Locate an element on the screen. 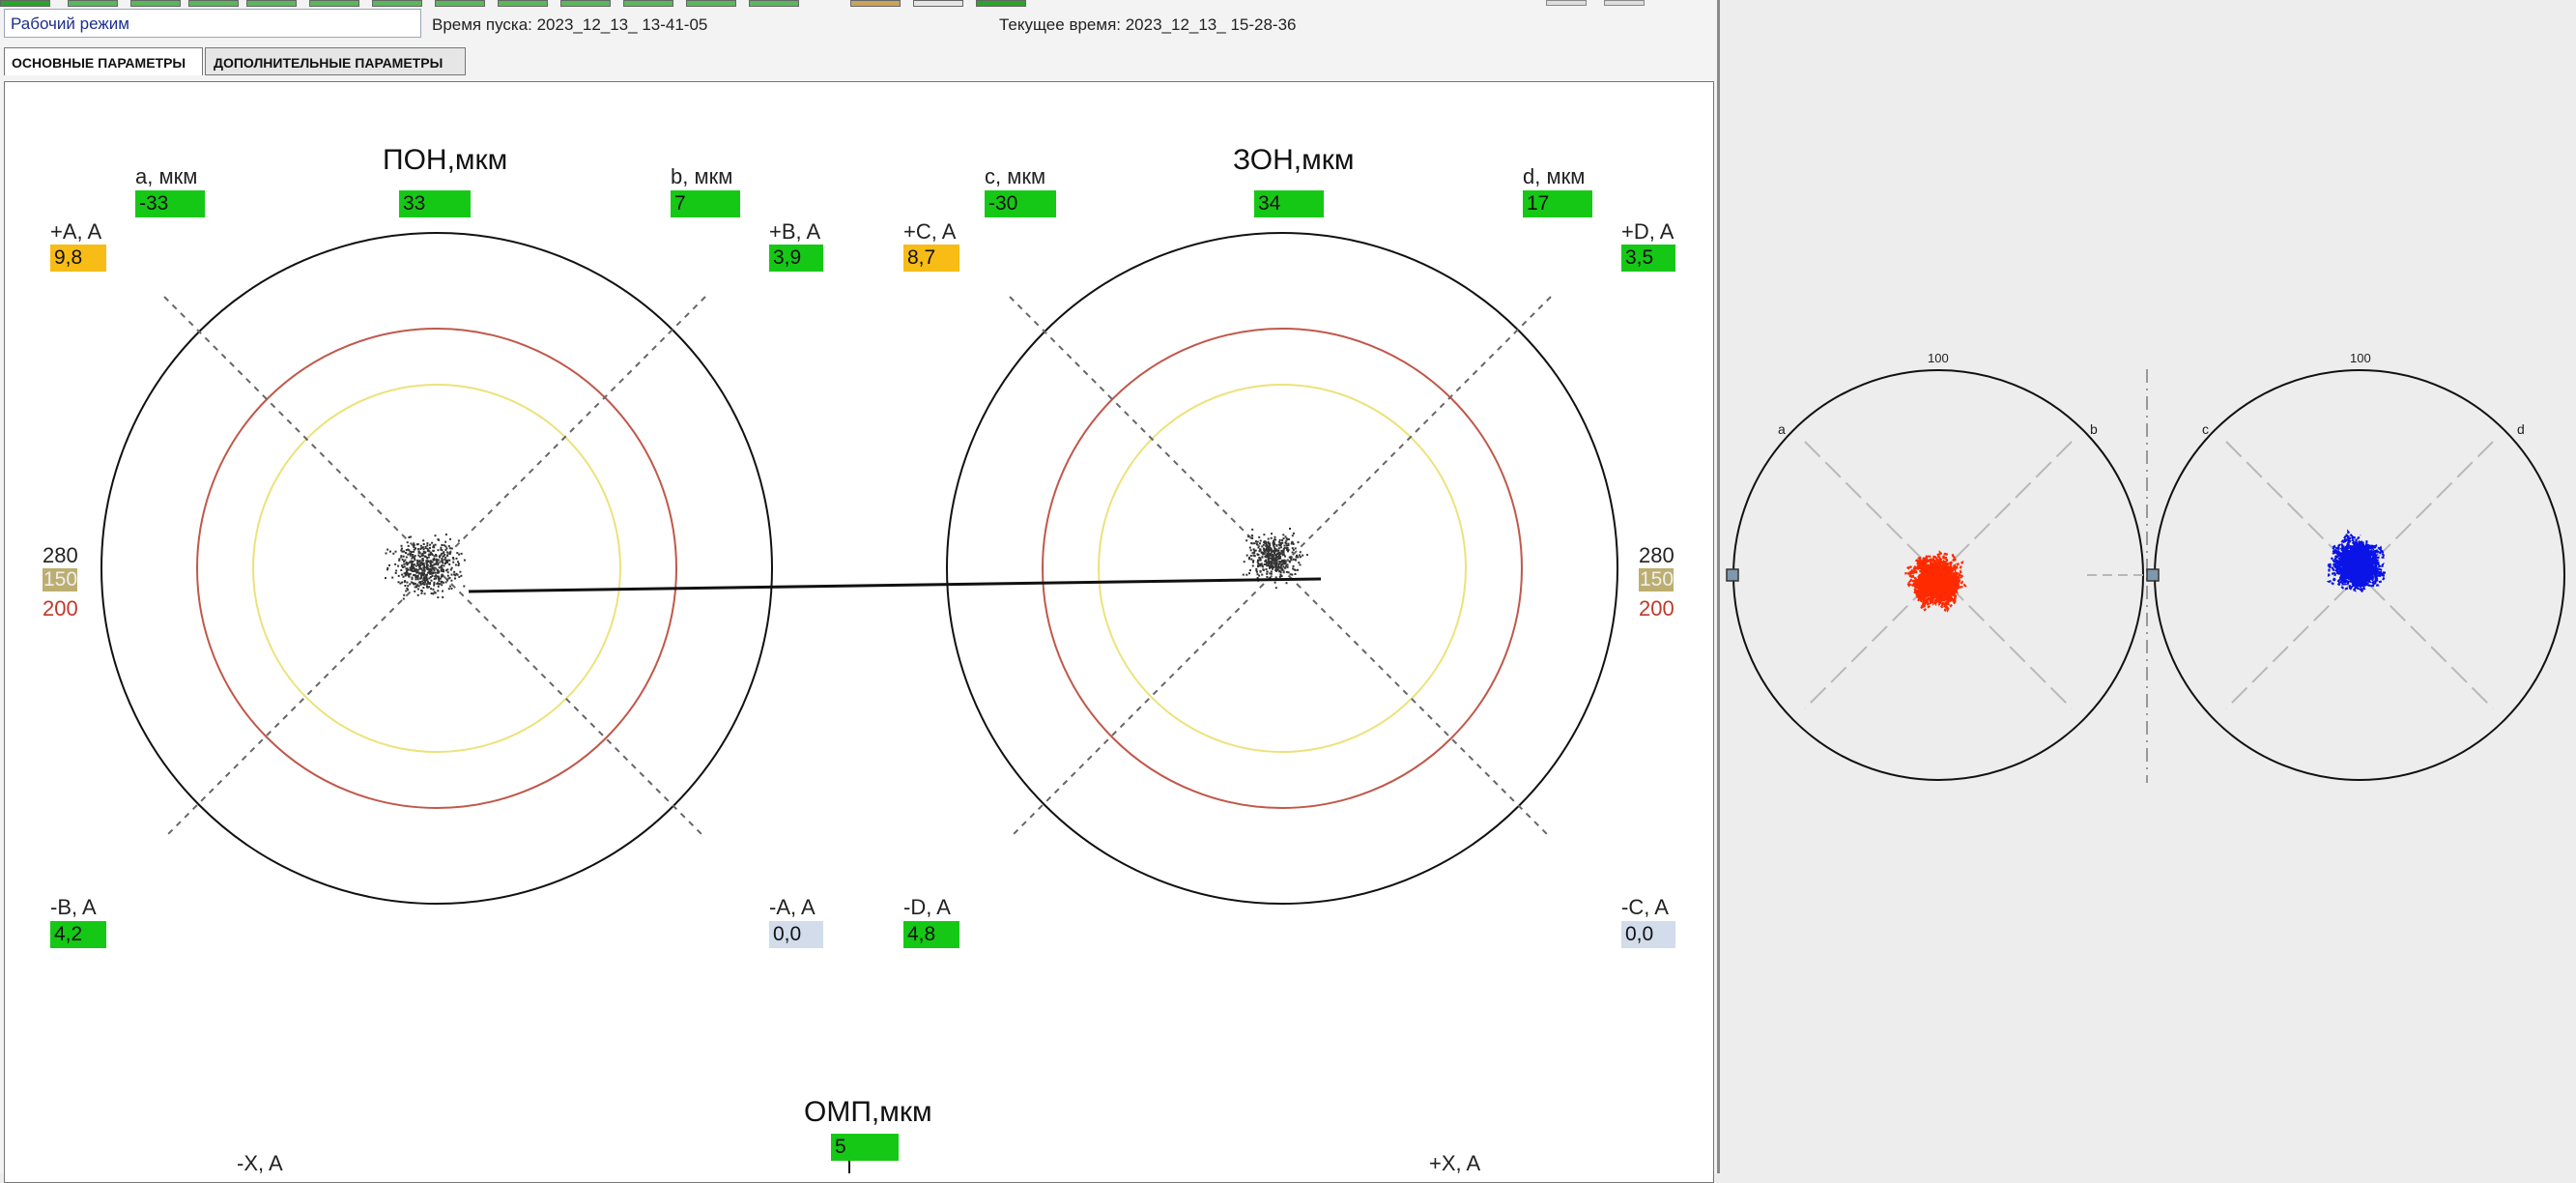  right-trajectory-handle is located at coordinates (2153, 575).